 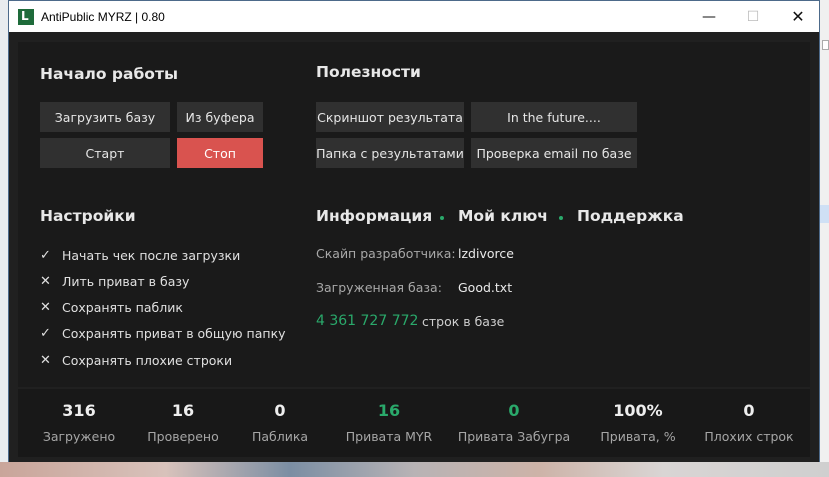 I want to click on stat-value: 100%, so click(x=638, y=410).